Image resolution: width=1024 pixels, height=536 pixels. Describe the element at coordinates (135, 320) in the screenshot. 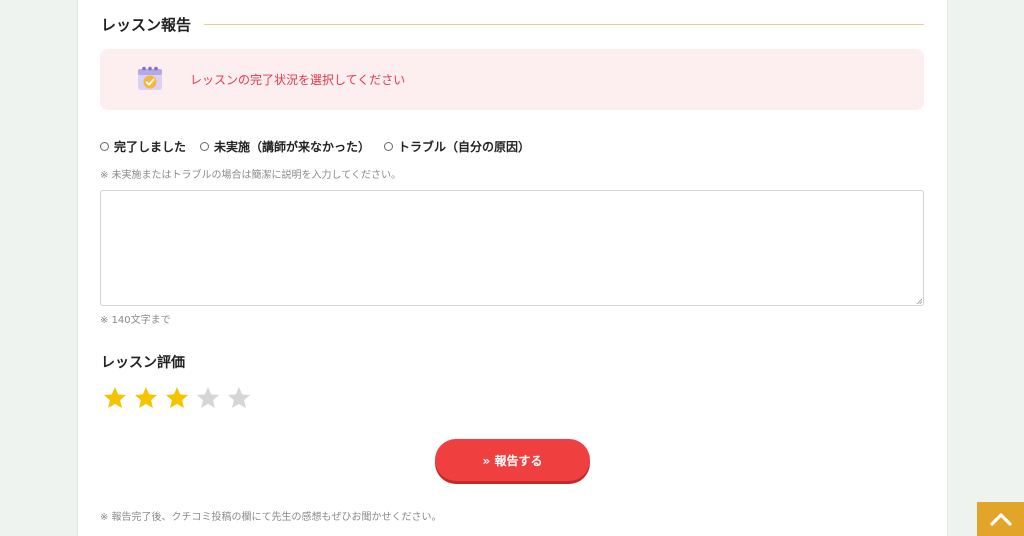

I see `char-limit-note: ※ 140文字まで` at that location.